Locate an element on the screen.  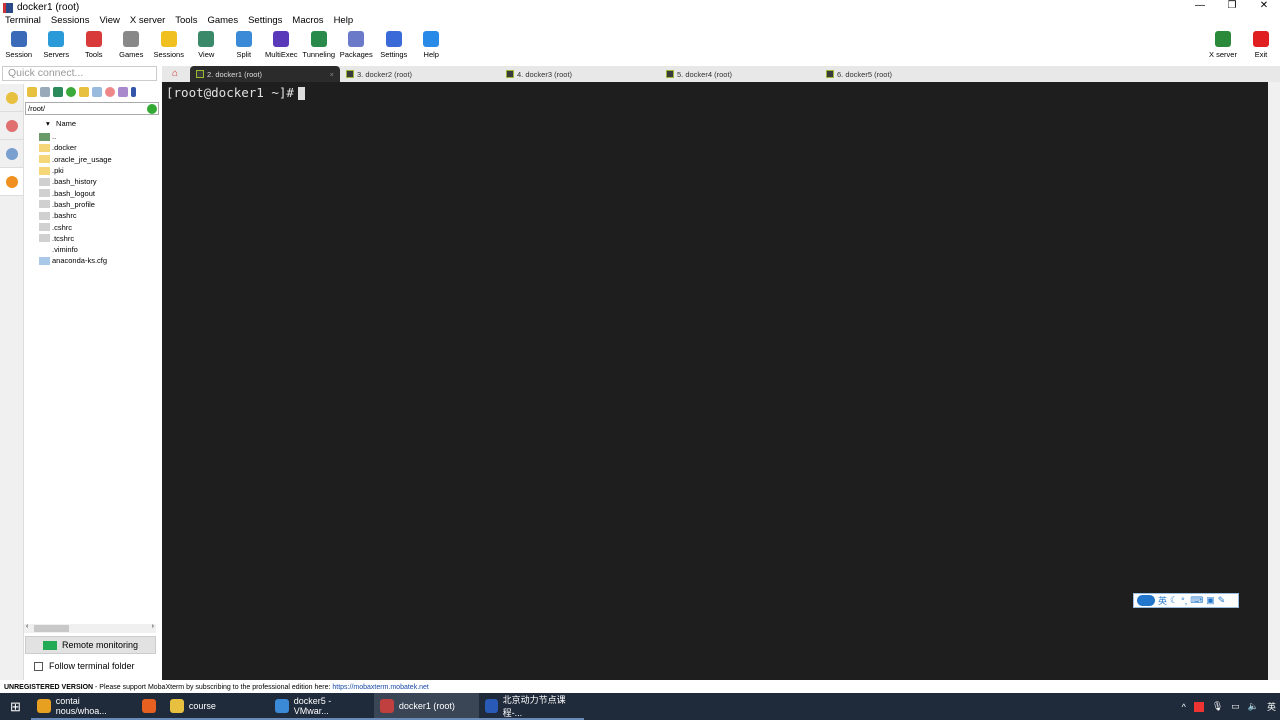
tray-expand-icon: ^ is located at coordinates (1184, 707).